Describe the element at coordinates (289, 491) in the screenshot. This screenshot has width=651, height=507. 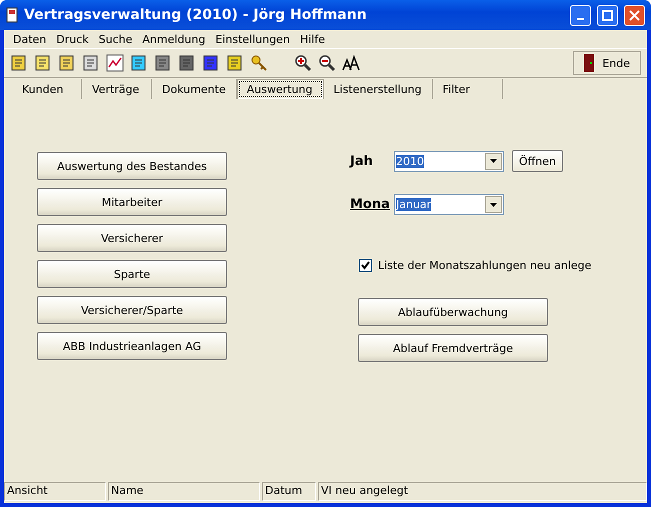
I see `status-pane: Datum` at that location.